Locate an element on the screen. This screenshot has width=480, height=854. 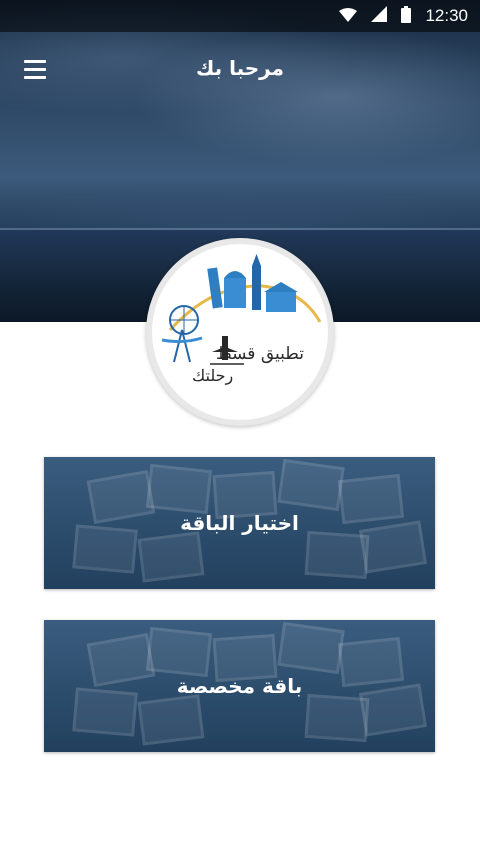
custom-package-button: باقة مخصصة is located at coordinates (239, 686).